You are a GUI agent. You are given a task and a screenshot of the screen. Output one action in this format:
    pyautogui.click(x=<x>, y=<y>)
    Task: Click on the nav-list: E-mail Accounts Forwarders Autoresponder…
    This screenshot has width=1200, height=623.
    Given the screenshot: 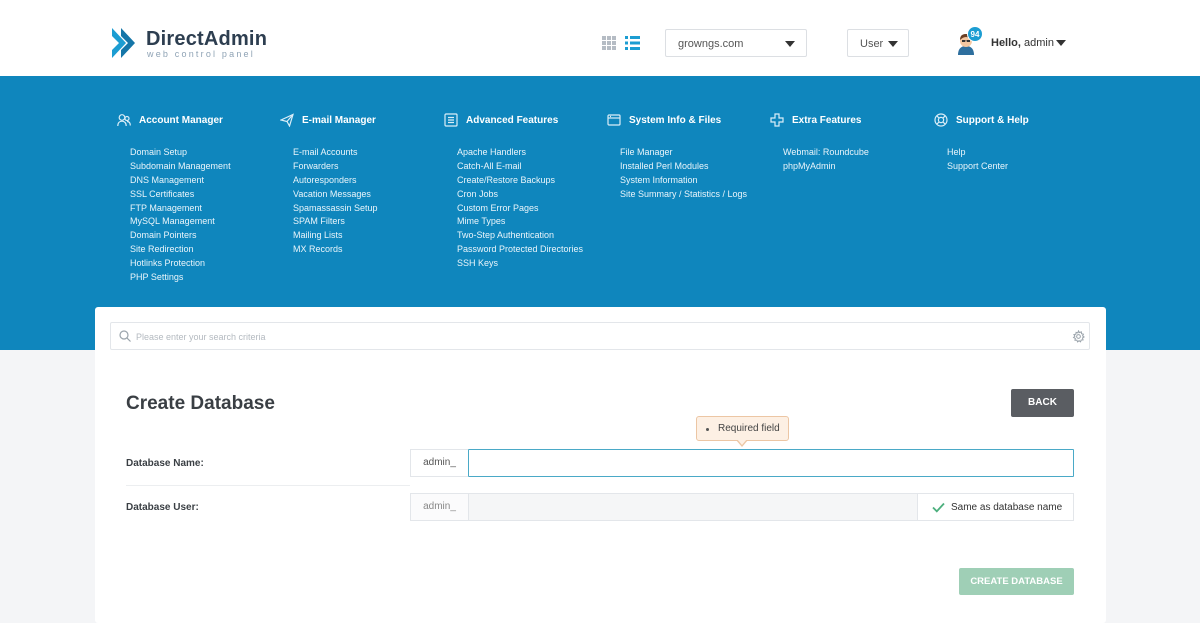 What is the action you would take?
    pyautogui.click(x=329, y=201)
    